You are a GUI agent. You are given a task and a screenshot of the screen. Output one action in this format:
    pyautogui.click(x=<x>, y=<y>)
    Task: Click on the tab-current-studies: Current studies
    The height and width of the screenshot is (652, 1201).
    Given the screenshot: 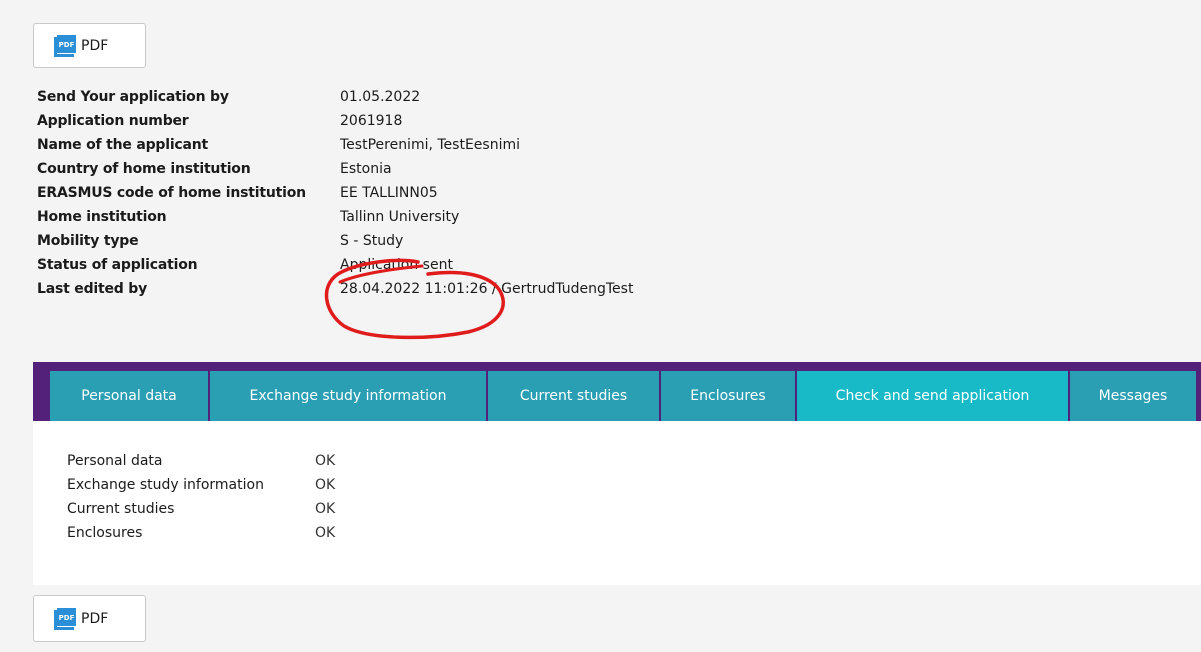 What is the action you would take?
    pyautogui.click(x=573, y=396)
    